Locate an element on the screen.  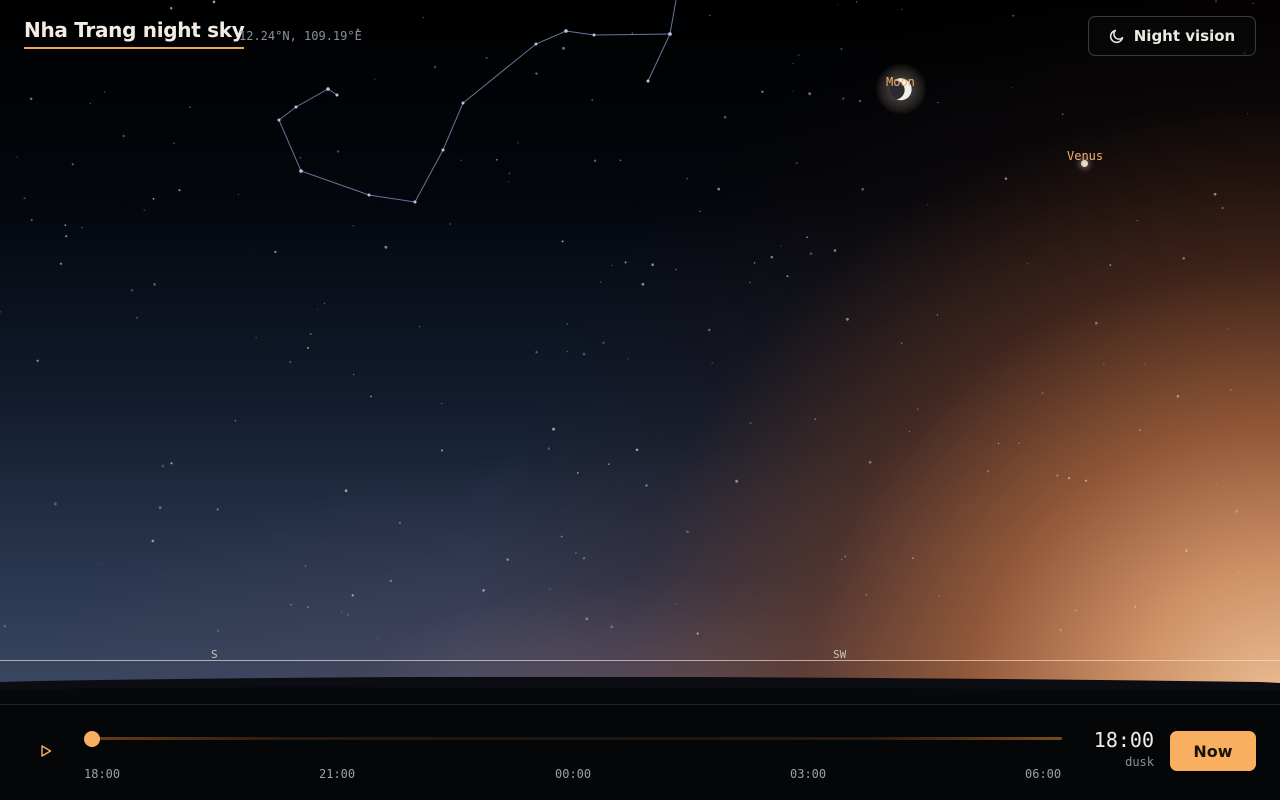
moon is located at coordinates (901, 89).